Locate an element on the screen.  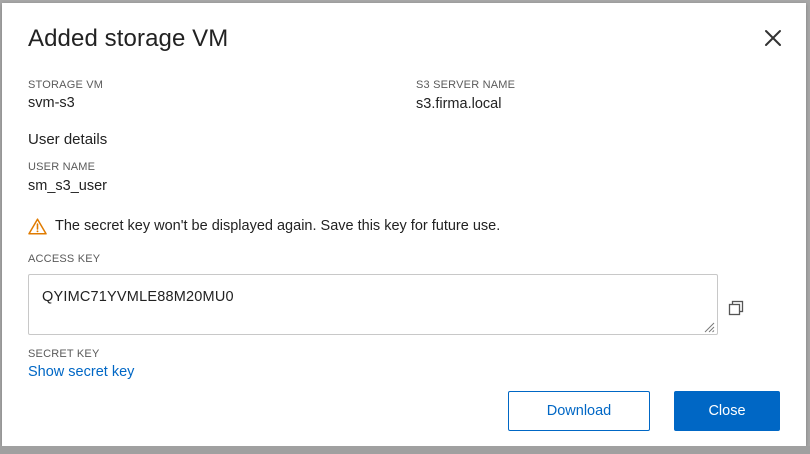
show-secret-key-link: Show secret key is located at coordinates (81, 372).